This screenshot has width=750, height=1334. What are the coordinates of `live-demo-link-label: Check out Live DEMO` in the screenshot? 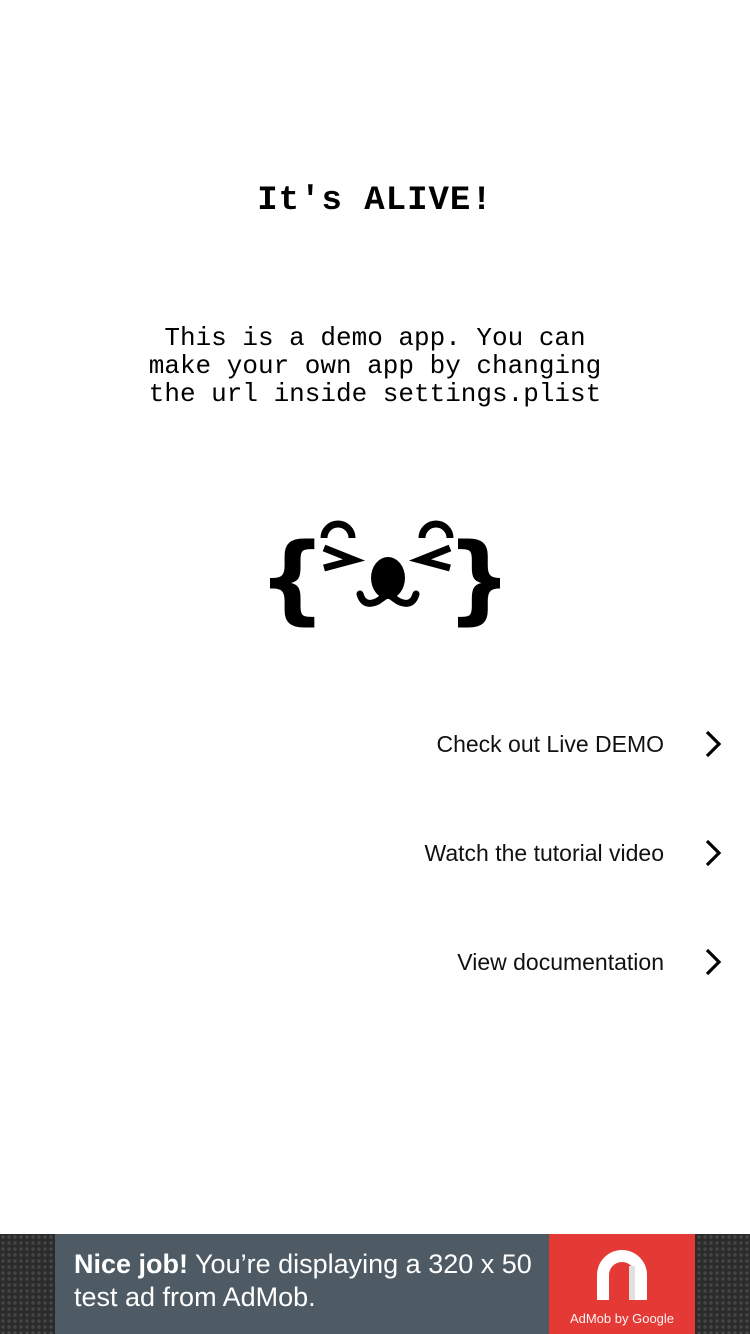 It's located at (550, 743).